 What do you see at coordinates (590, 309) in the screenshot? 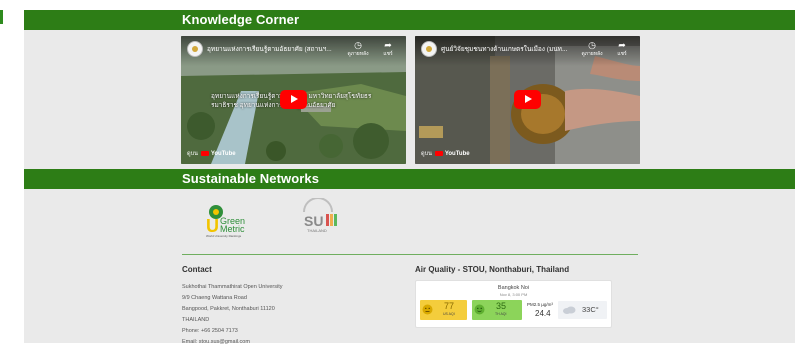
I see `temperature-value: 33C°` at bounding box center [590, 309].